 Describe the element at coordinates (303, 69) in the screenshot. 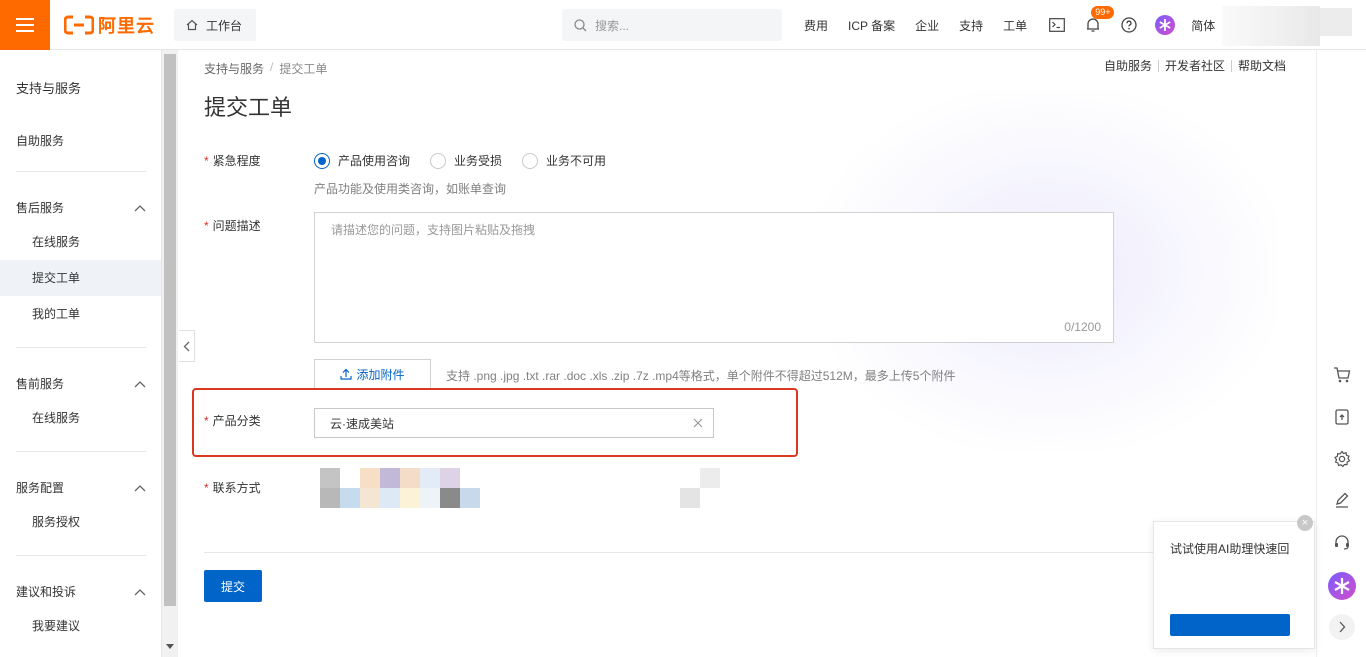

I see `breadcrumb-current: 提交工单` at that location.